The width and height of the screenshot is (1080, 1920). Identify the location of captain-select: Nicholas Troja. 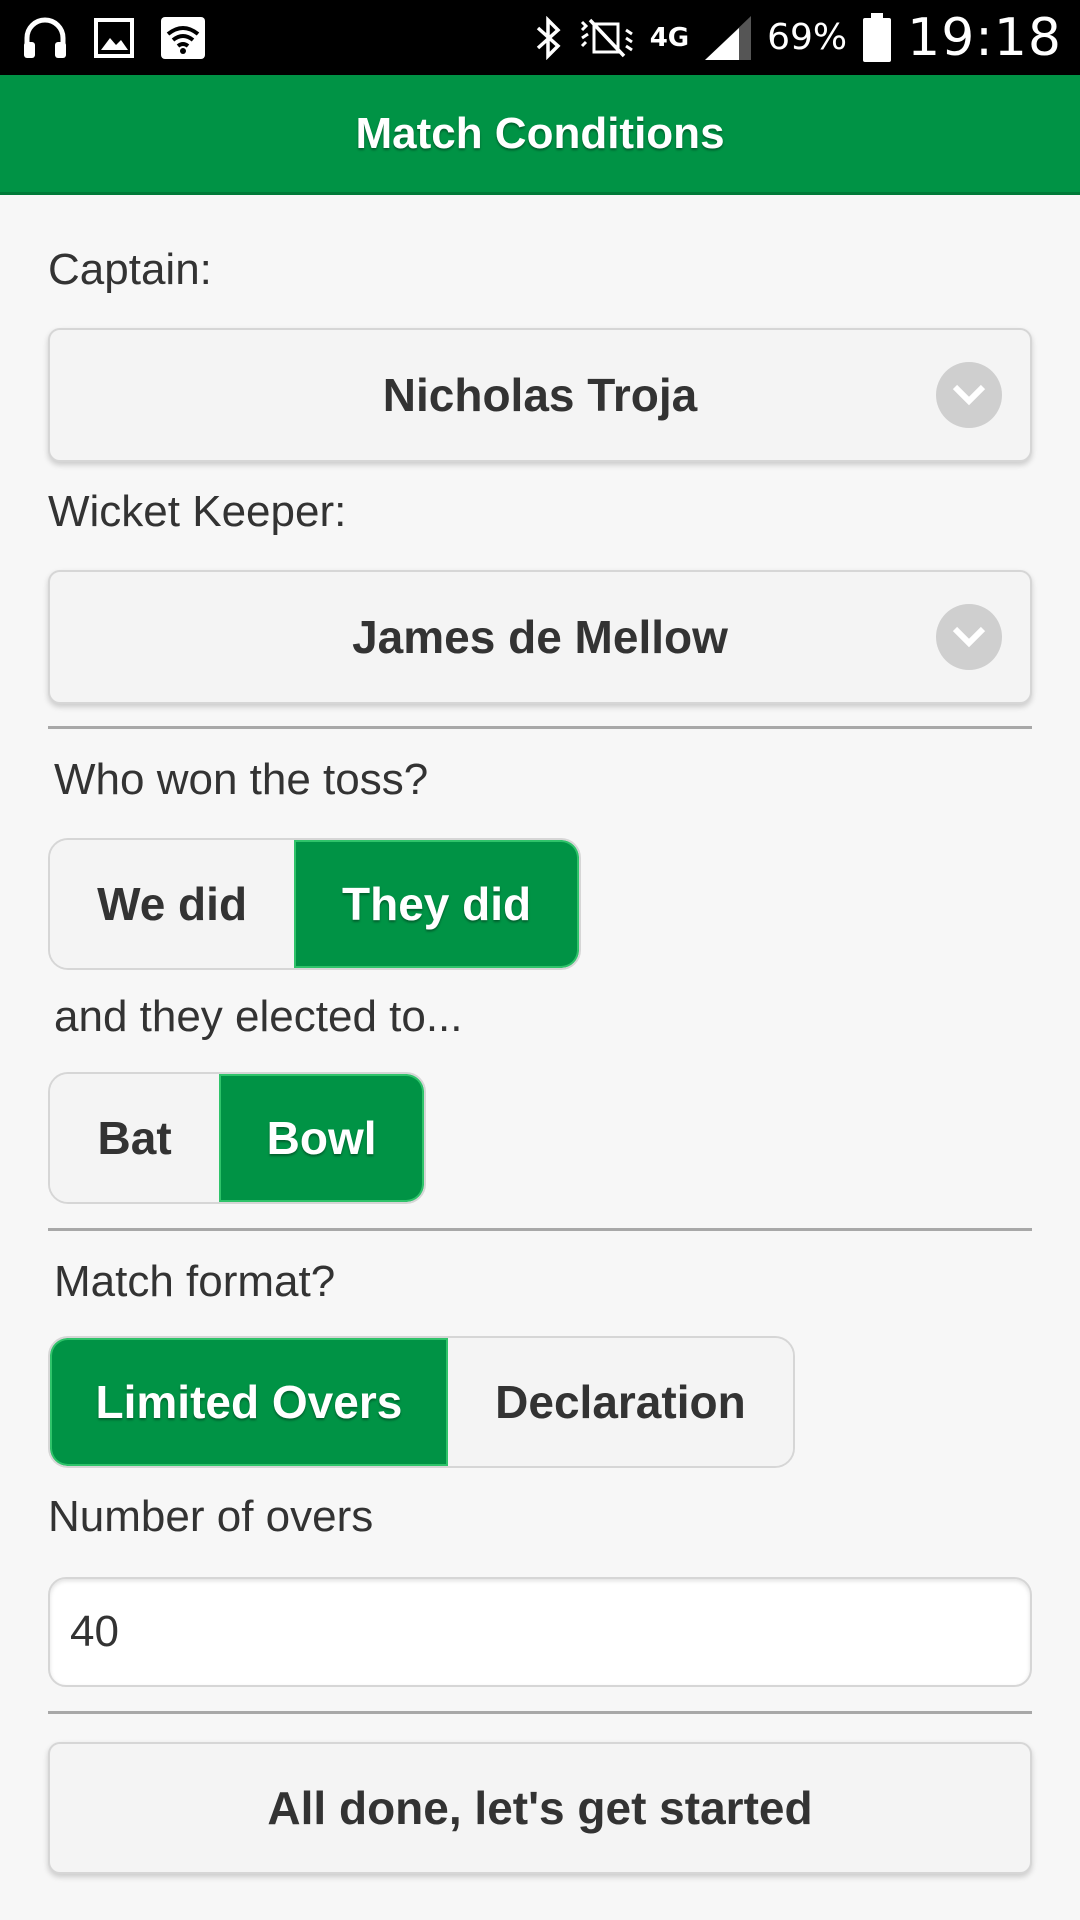
(540, 395).